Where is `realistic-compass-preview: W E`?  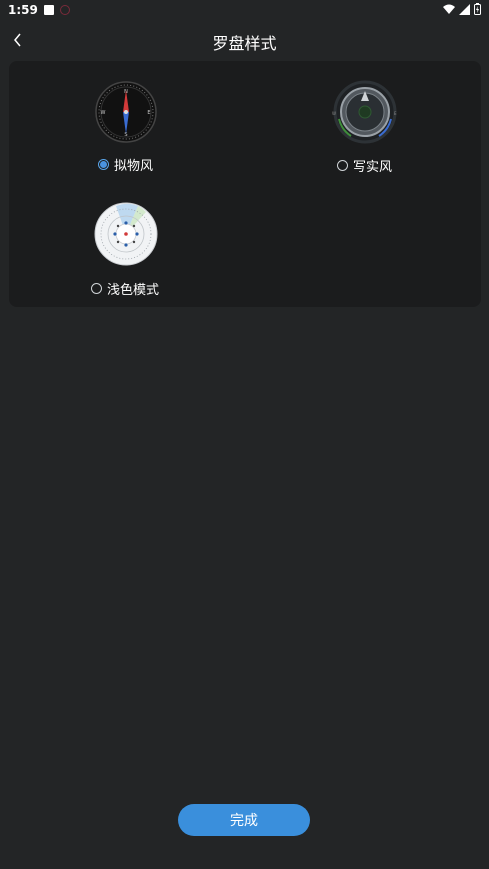 realistic-compass-preview: W E is located at coordinates (364, 112).